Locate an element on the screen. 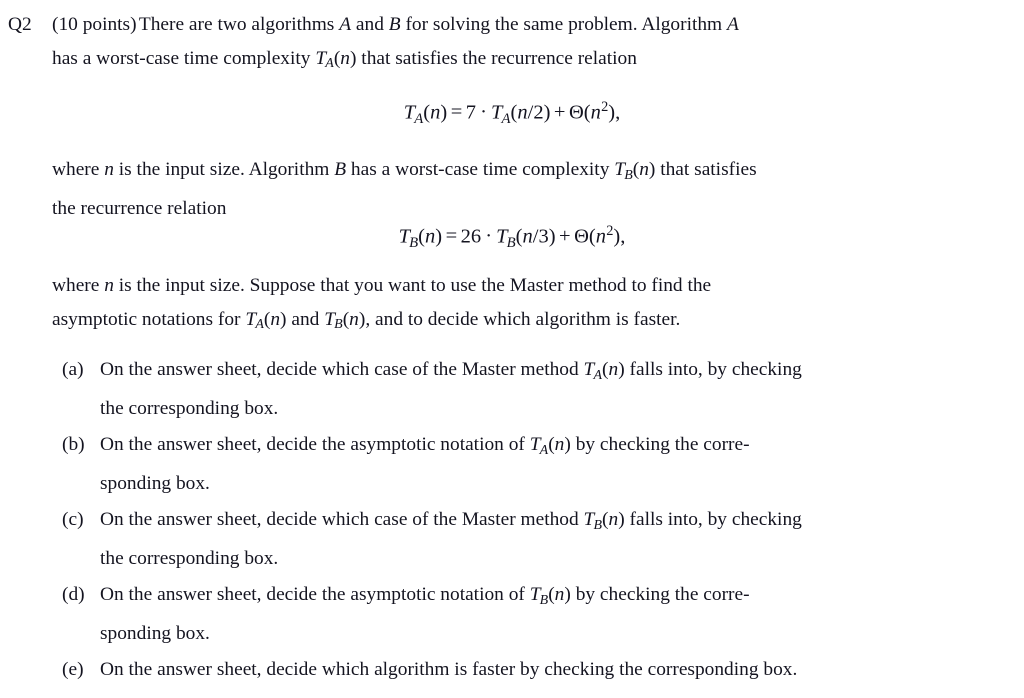  eq-a-theta-var: n is located at coordinates (595, 112).